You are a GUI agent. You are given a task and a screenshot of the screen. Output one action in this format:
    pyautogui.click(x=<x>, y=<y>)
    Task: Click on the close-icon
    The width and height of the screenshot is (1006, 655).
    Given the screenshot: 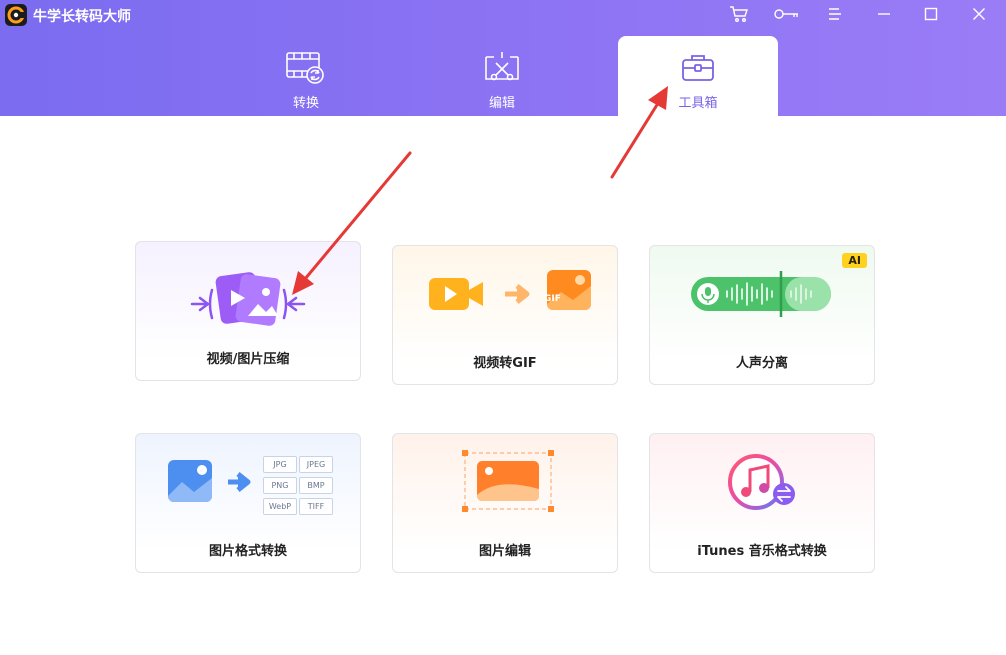 What is the action you would take?
    pyautogui.click(x=979, y=14)
    